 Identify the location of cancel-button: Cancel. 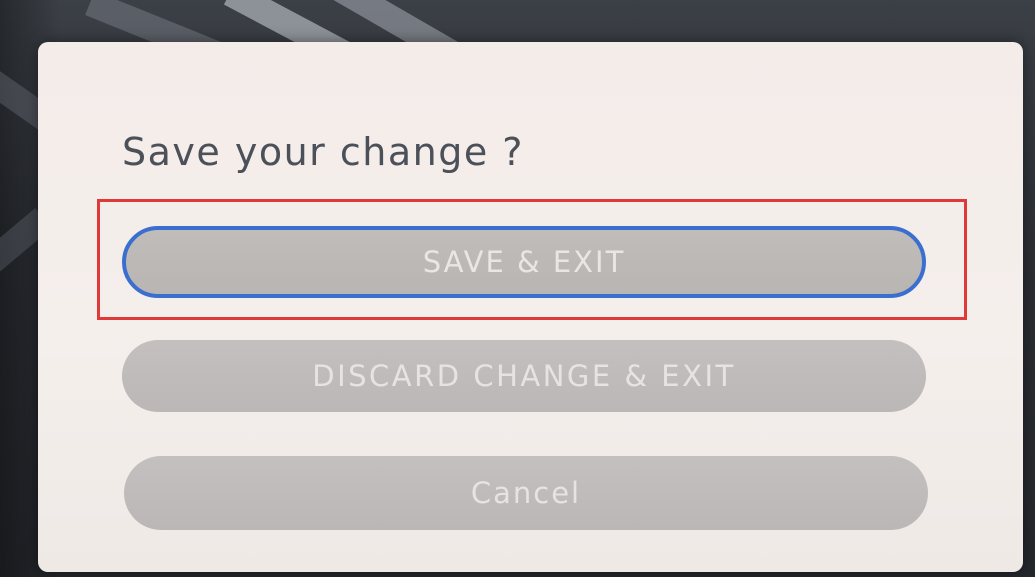
(526, 493).